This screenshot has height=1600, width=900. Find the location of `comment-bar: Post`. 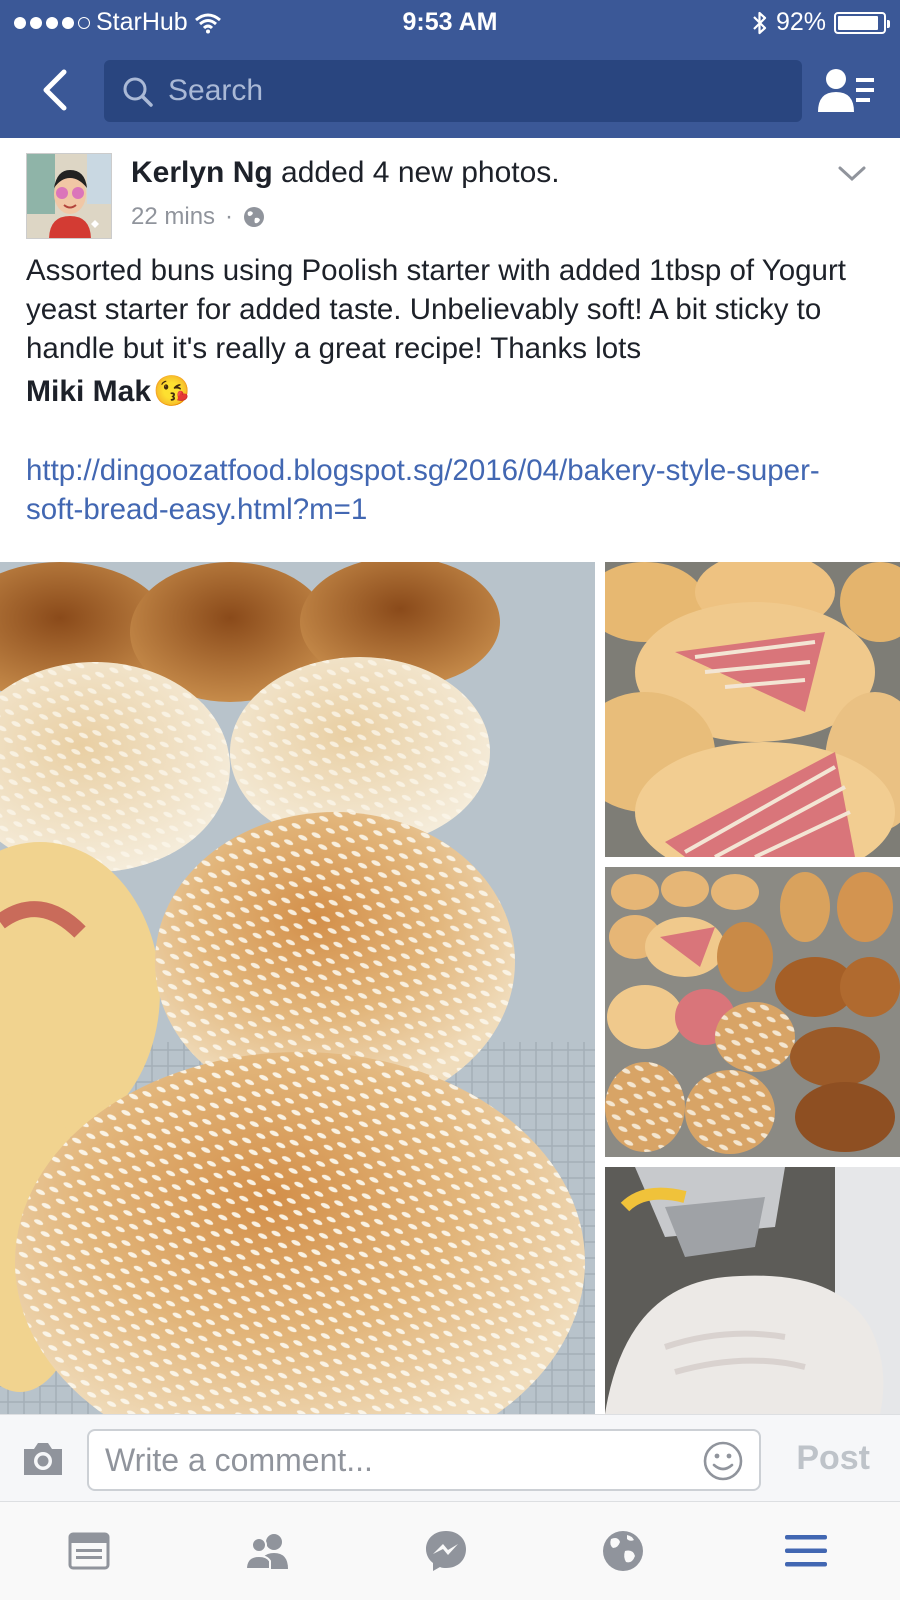

comment-bar: Post is located at coordinates (450, 1458).